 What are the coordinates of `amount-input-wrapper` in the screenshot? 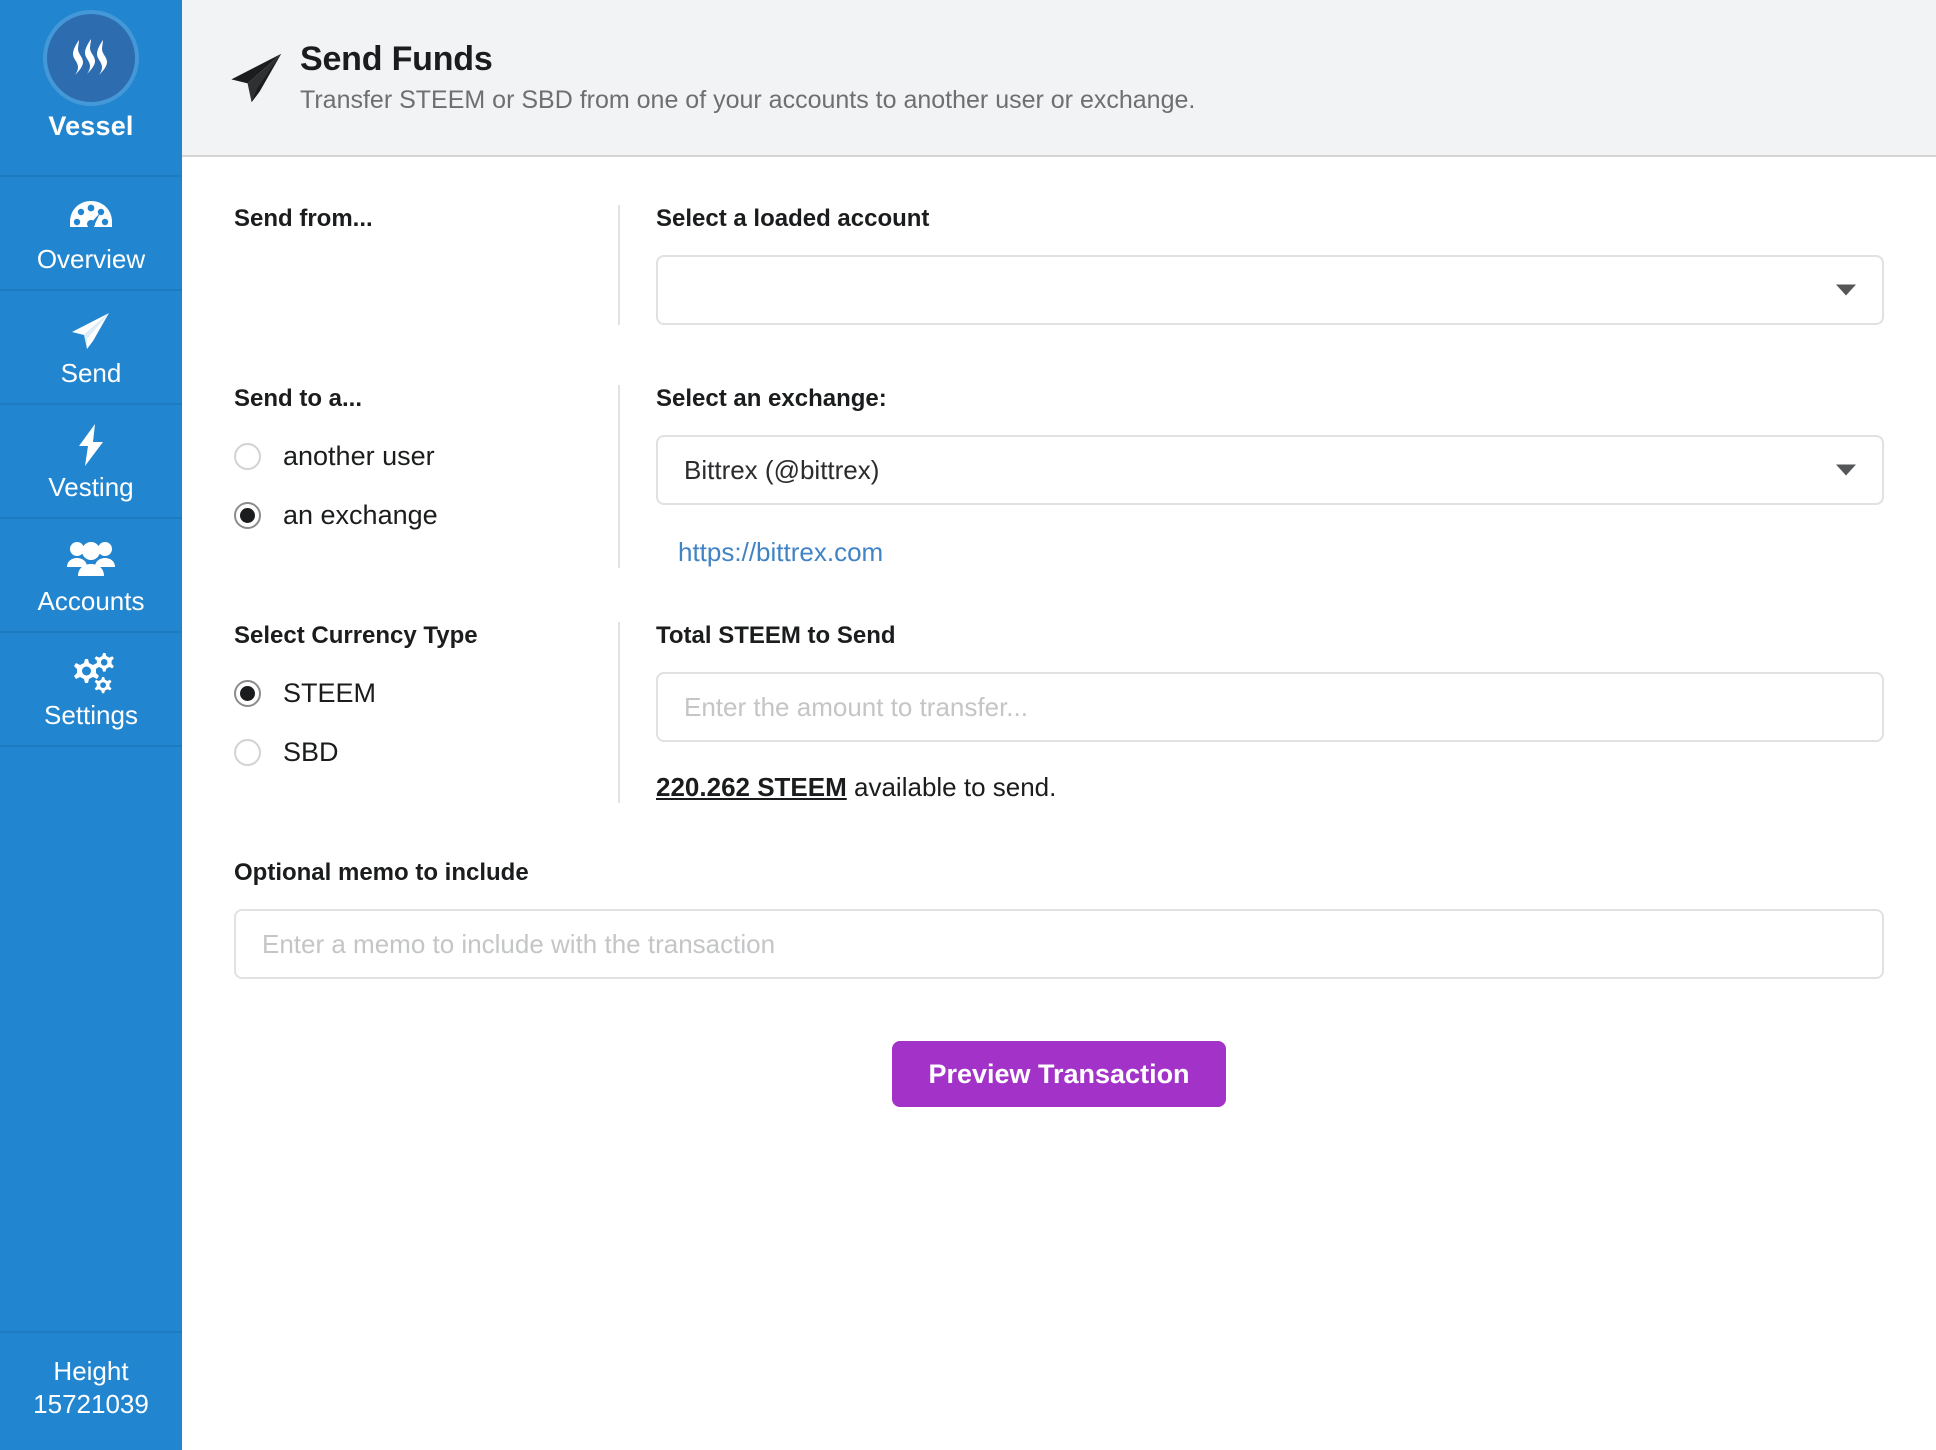 It's located at (1270, 707).